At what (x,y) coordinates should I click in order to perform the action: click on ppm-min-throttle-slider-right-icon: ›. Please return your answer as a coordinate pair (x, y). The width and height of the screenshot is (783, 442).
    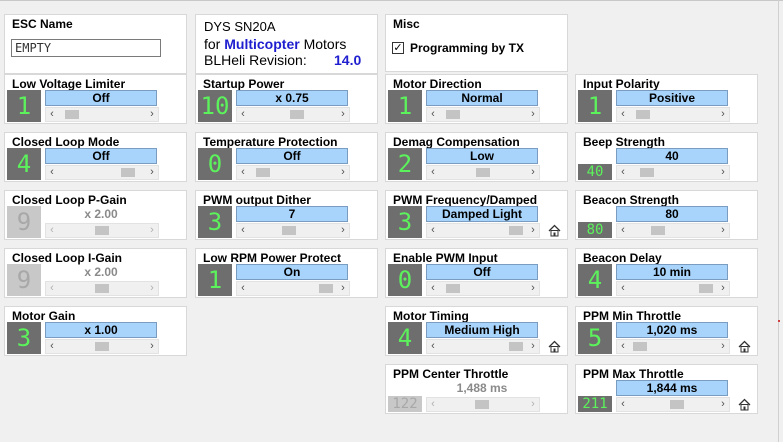
    Looking at the image, I should click on (723, 346).